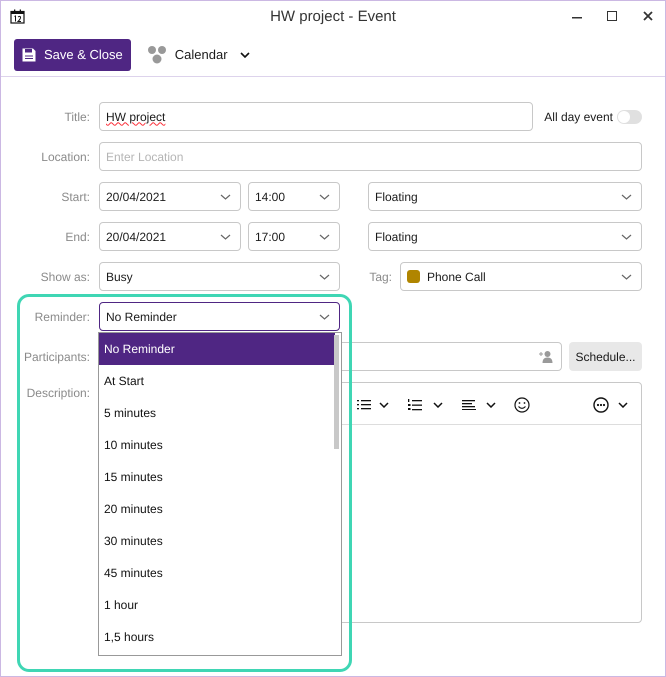 The width and height of the screenshot is (666, 677). Describe the element at coordinates (57, 357) in the screenshot. I see `field-label: Participants:` at that location.